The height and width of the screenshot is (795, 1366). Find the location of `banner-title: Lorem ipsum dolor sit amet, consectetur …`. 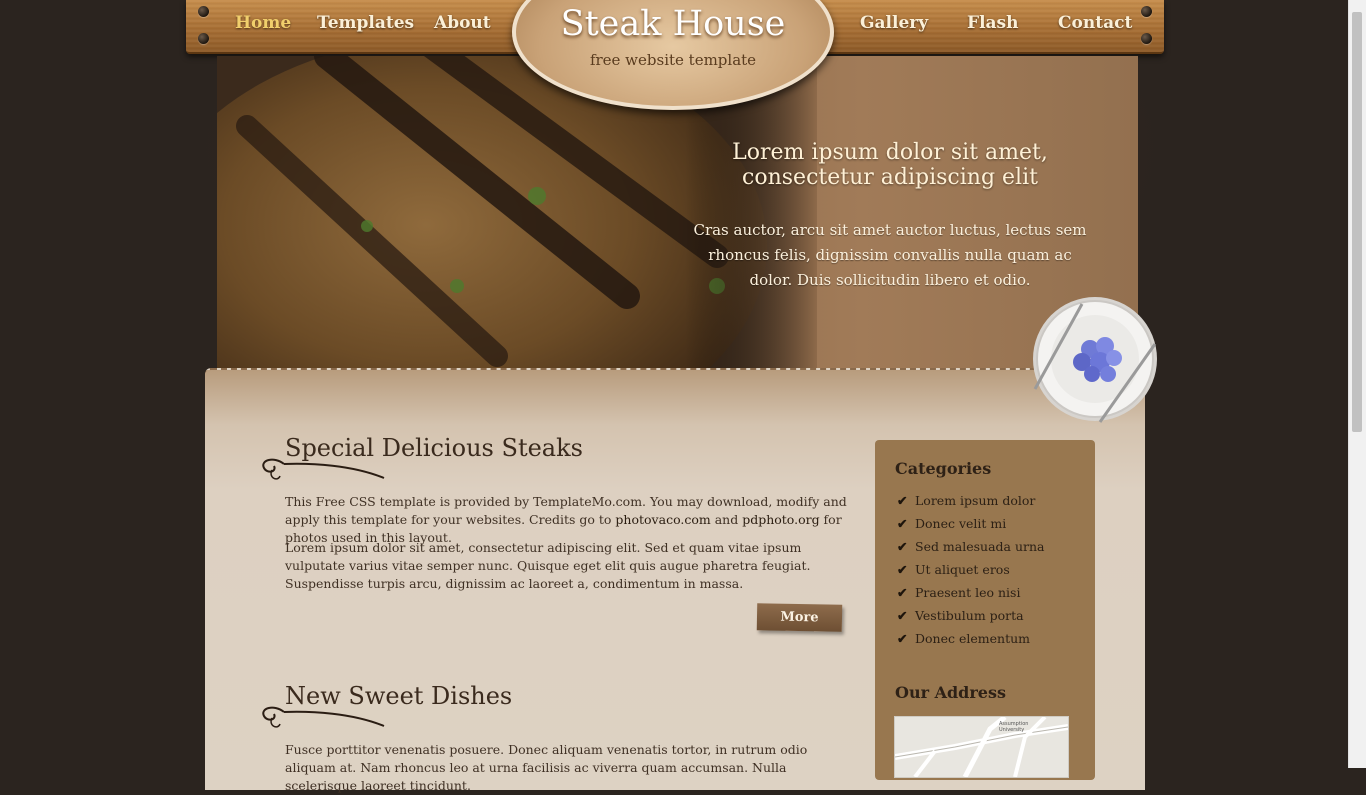

banner-title: Lorem ipsum dolor sit amet, consectetur … is located at coordinates (890, 165).